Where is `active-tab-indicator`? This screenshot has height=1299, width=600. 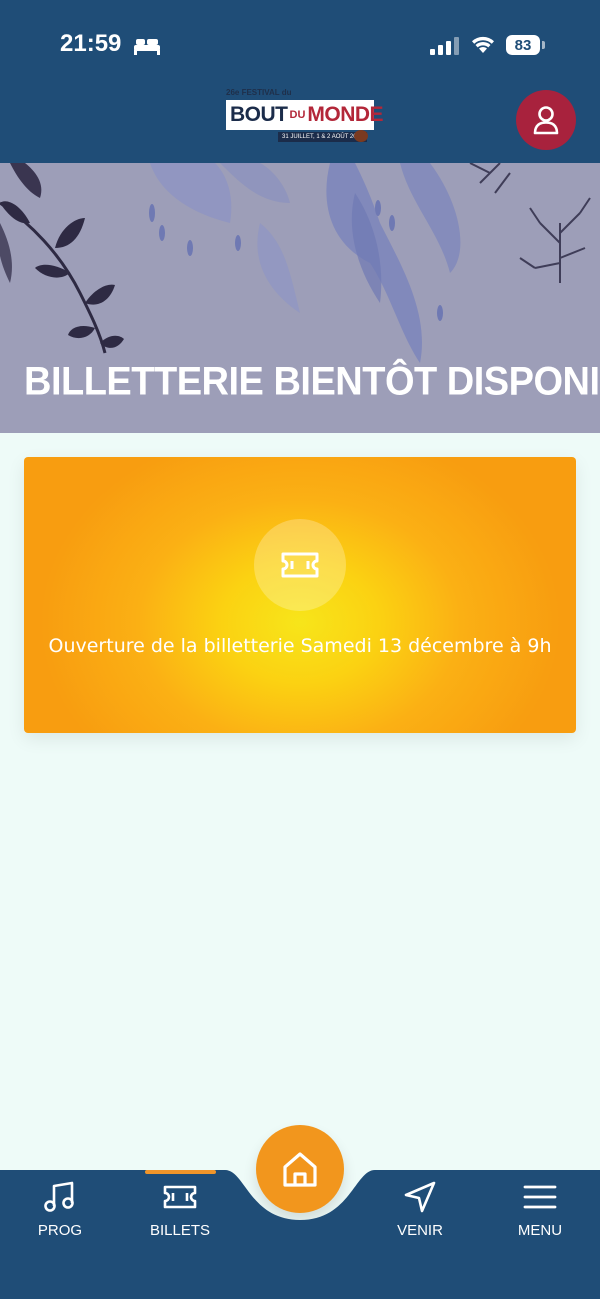 active-tab-indicator is located at coordinates (180, 1172).